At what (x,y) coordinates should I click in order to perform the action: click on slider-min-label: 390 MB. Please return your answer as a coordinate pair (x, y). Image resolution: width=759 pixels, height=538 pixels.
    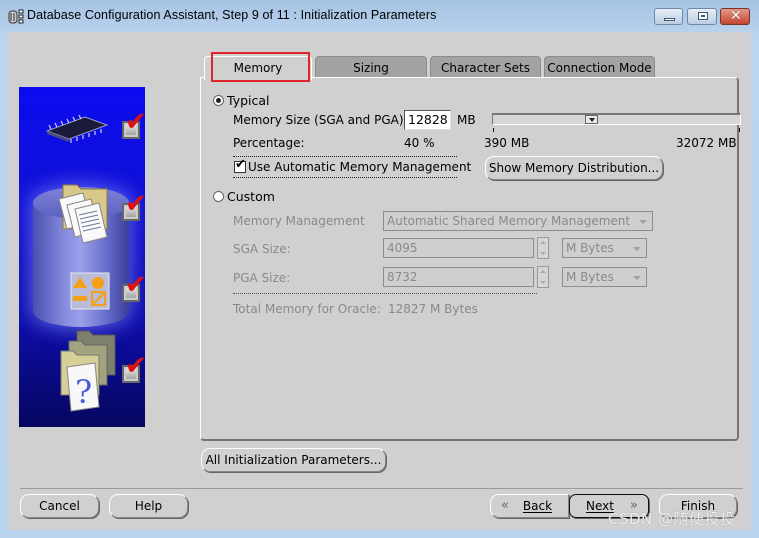
    Looking at the image, I should click on (507, 143).